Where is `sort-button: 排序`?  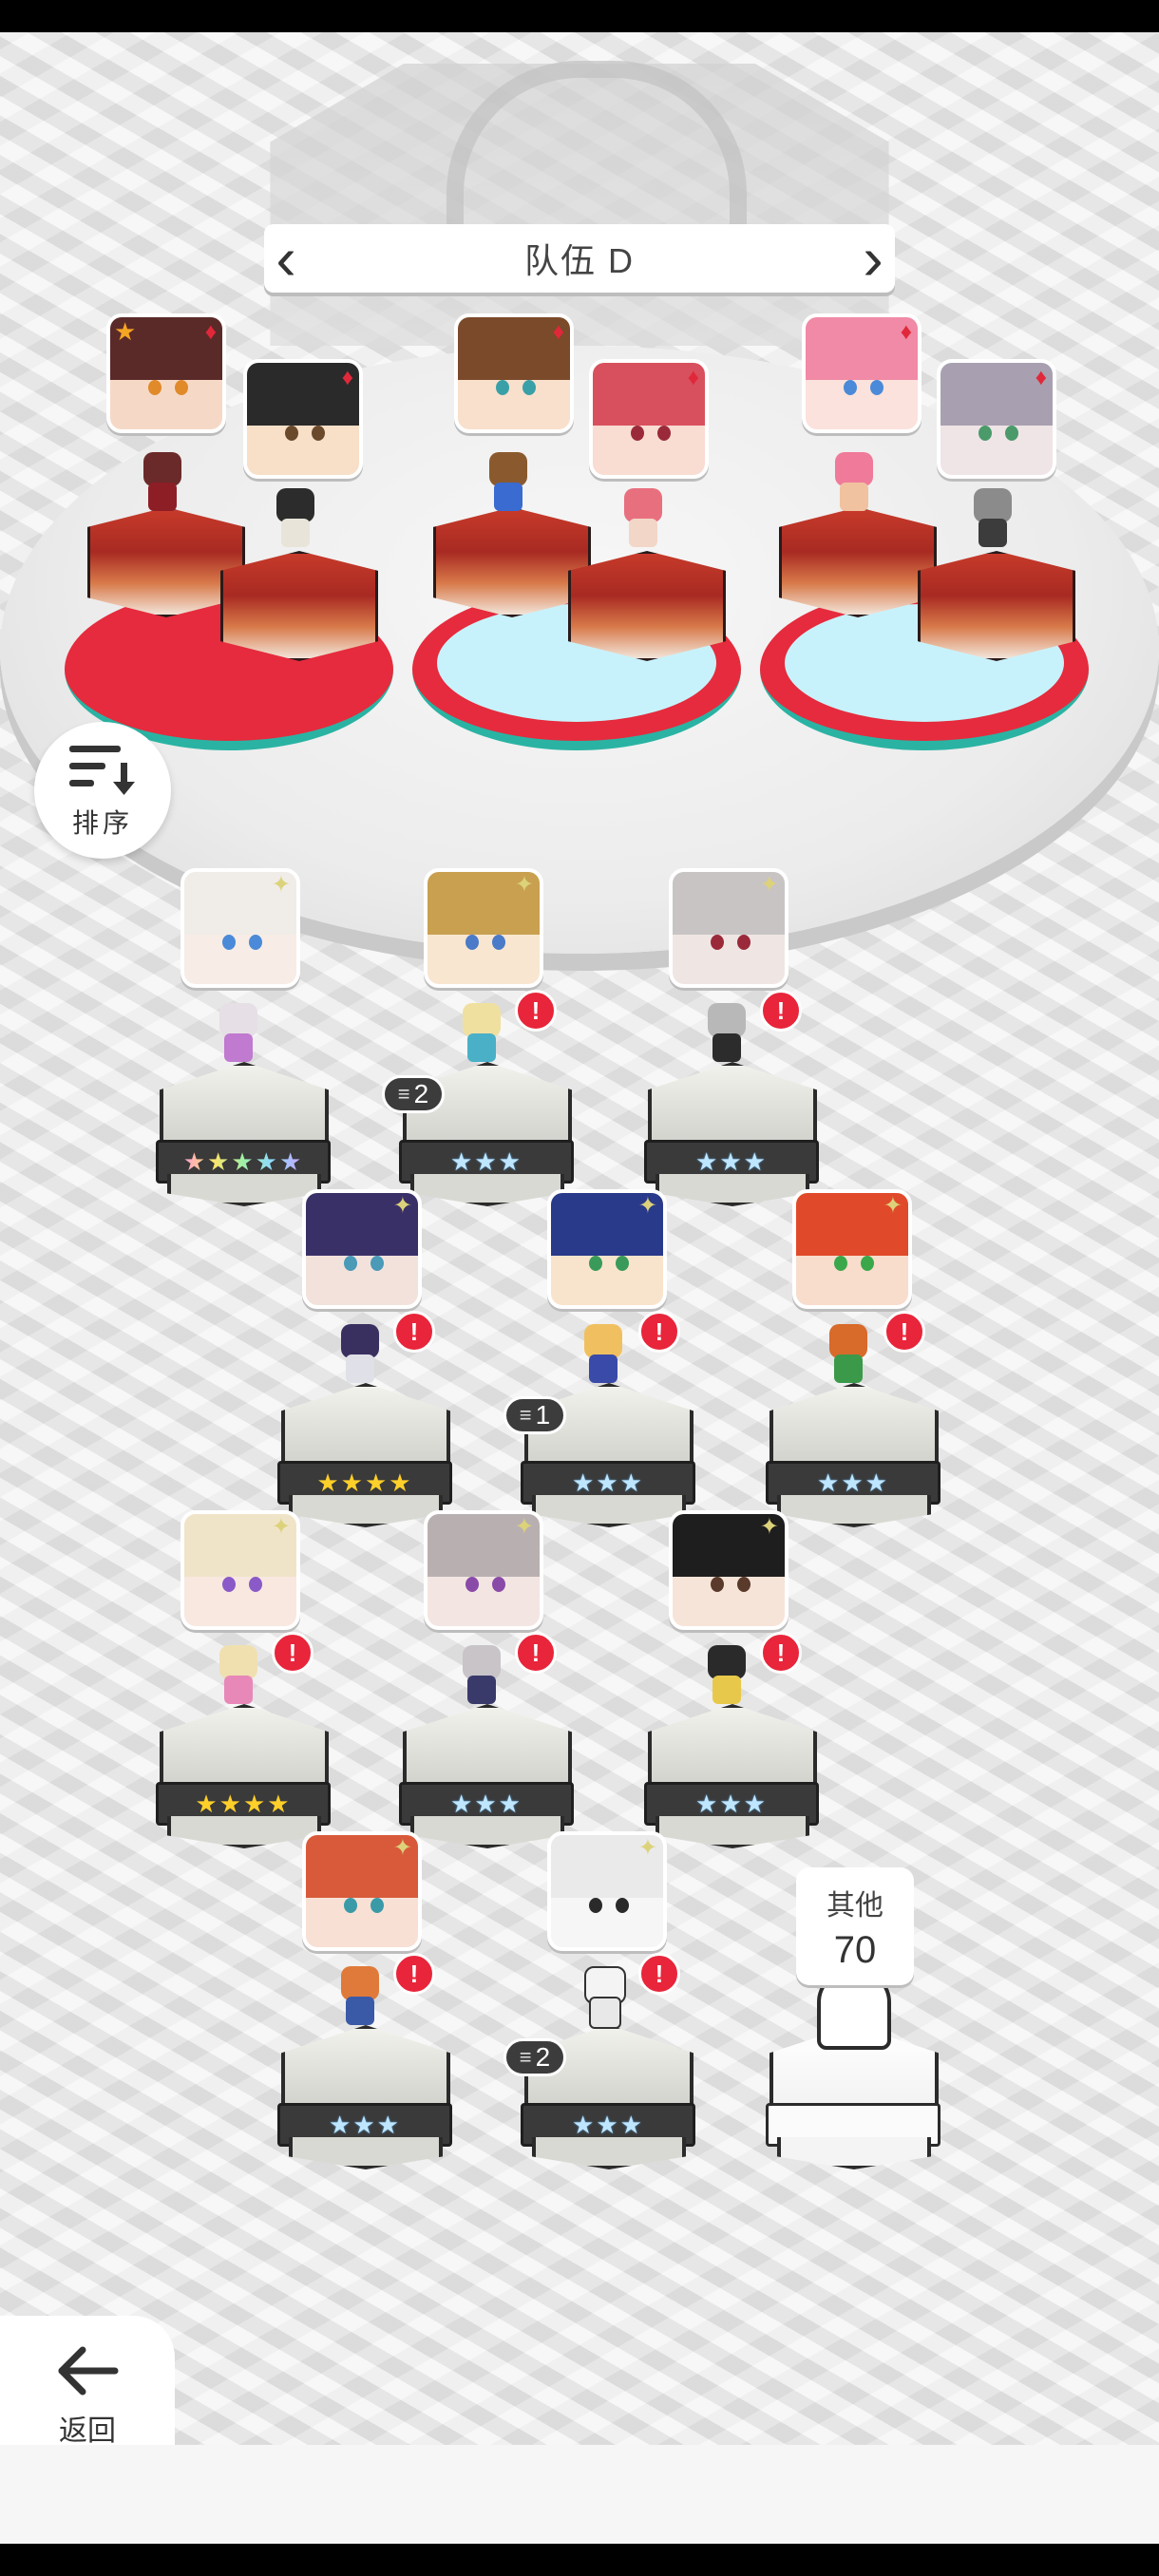
sort-button: 排序 is located at coordinates (102, 790).